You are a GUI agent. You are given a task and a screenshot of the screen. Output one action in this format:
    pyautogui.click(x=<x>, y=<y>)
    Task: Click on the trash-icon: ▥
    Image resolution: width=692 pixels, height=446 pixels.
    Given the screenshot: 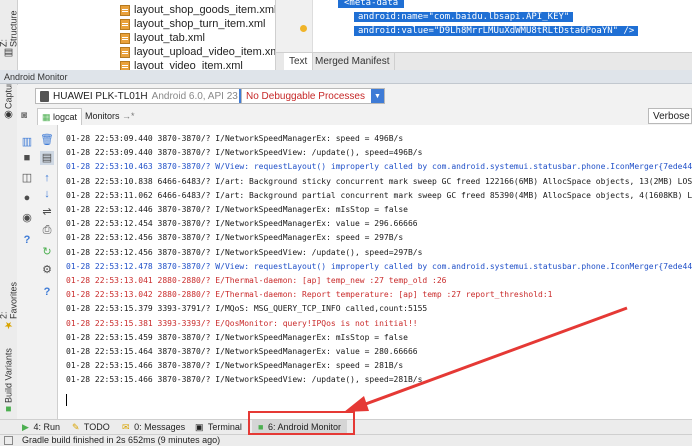 What is the action you would take?
    pyautogui.click(x=27, y=142)
    